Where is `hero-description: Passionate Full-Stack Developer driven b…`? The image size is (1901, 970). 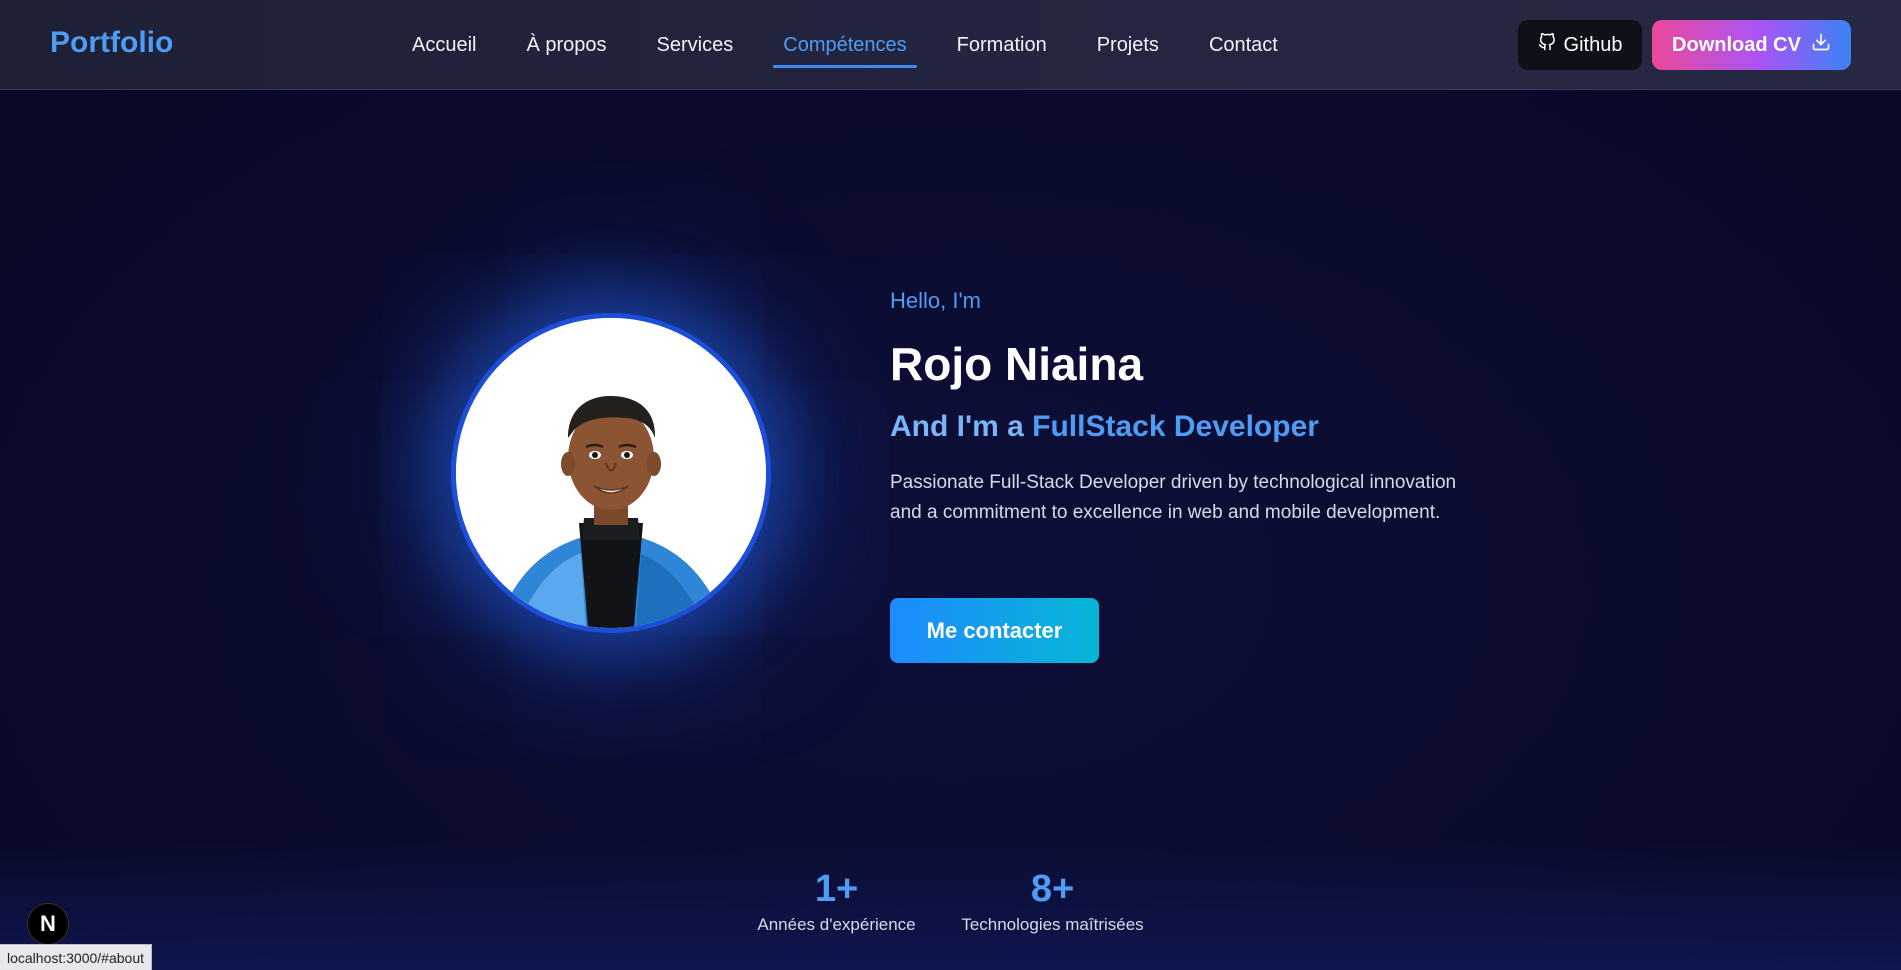
hero-description: Passionate Full-Stack Developer driven b… is located at coordinates (1173, 497).